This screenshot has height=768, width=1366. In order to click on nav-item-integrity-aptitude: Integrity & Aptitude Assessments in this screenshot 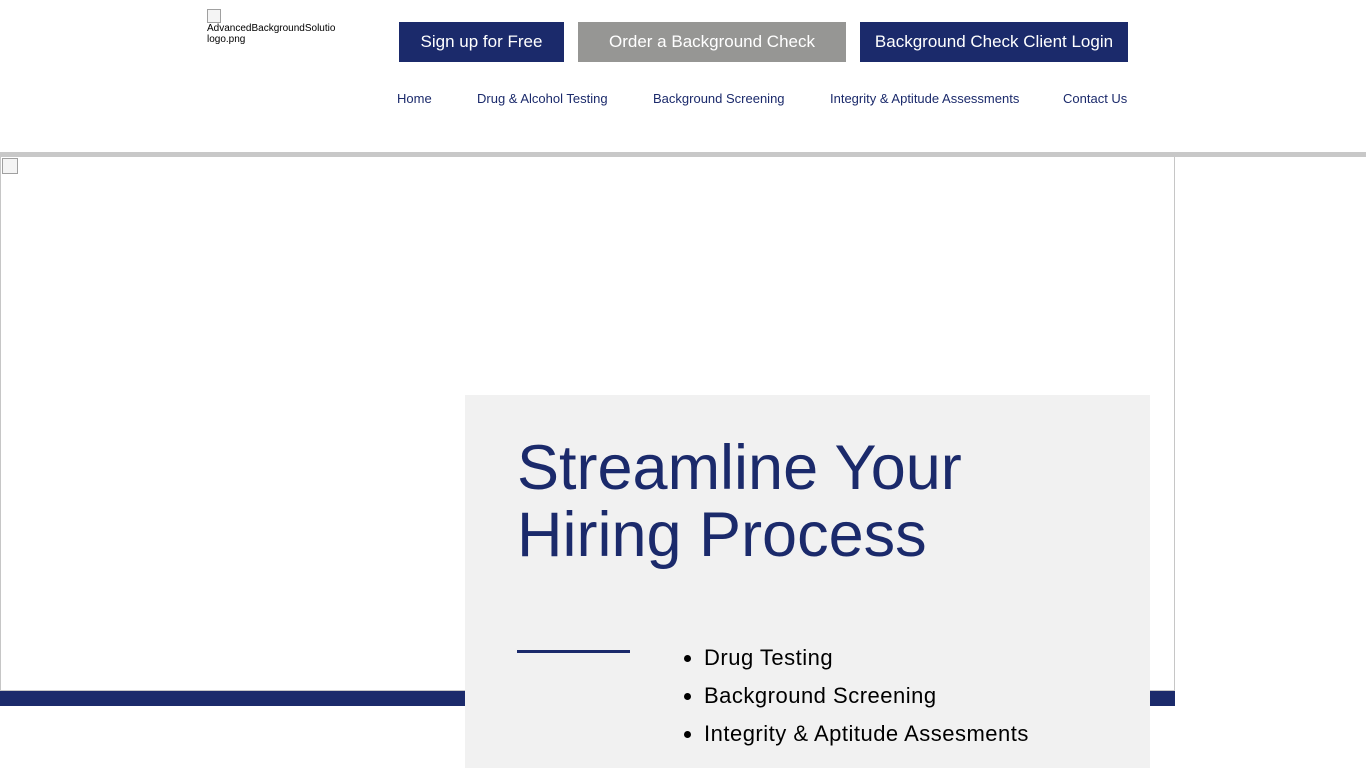, I will do `click(924, 98)`.